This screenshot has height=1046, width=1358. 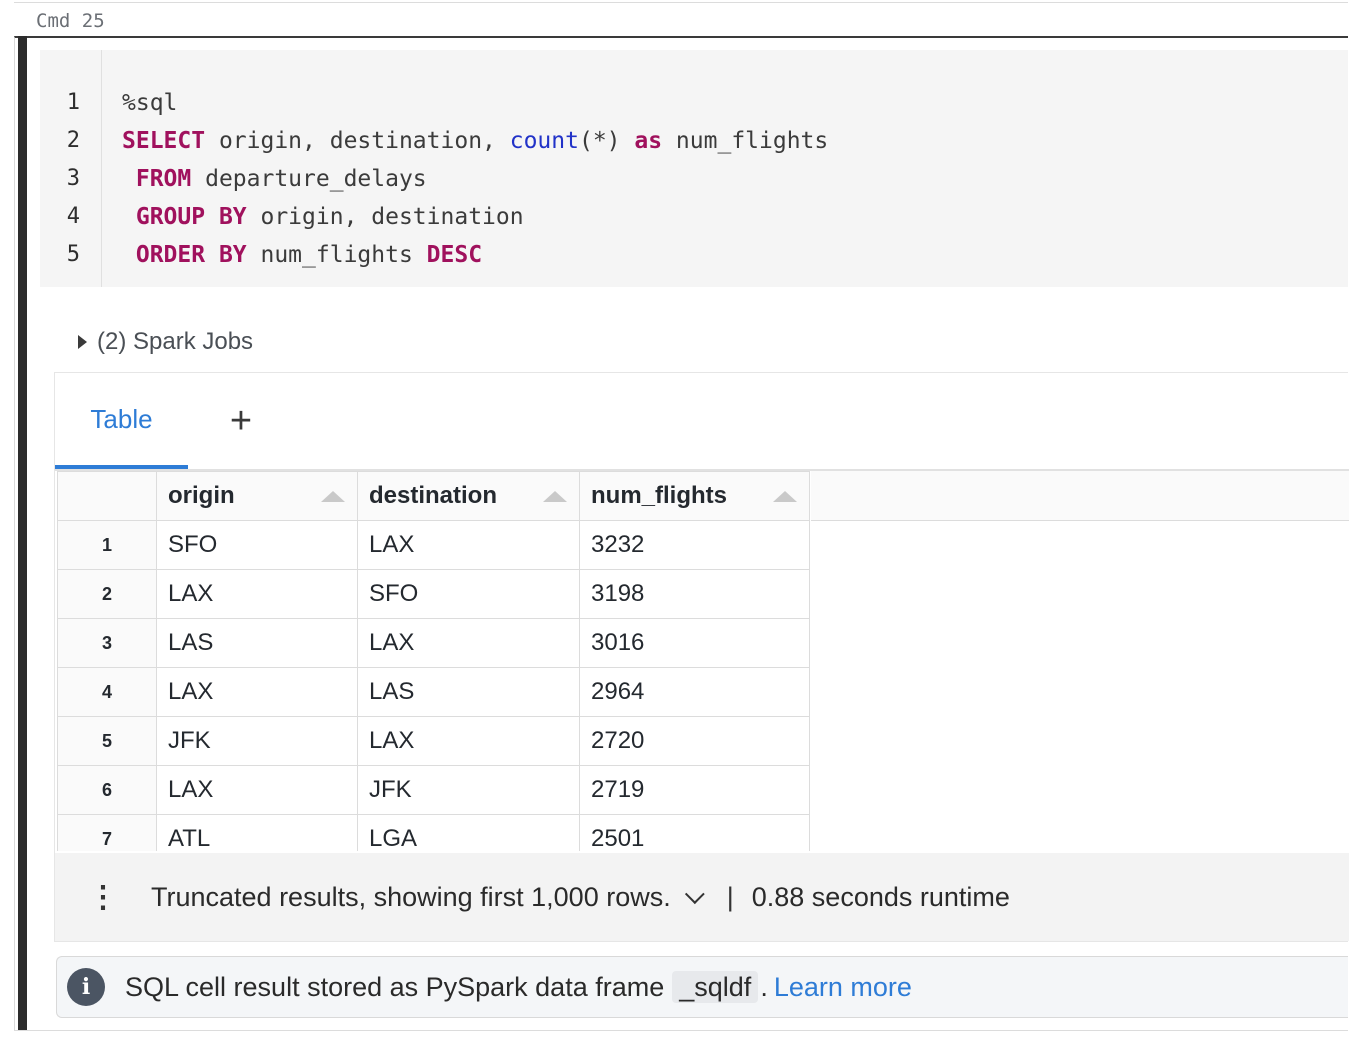 I want to click on learn-more-link: Learn more, so click(x=843, y=987).